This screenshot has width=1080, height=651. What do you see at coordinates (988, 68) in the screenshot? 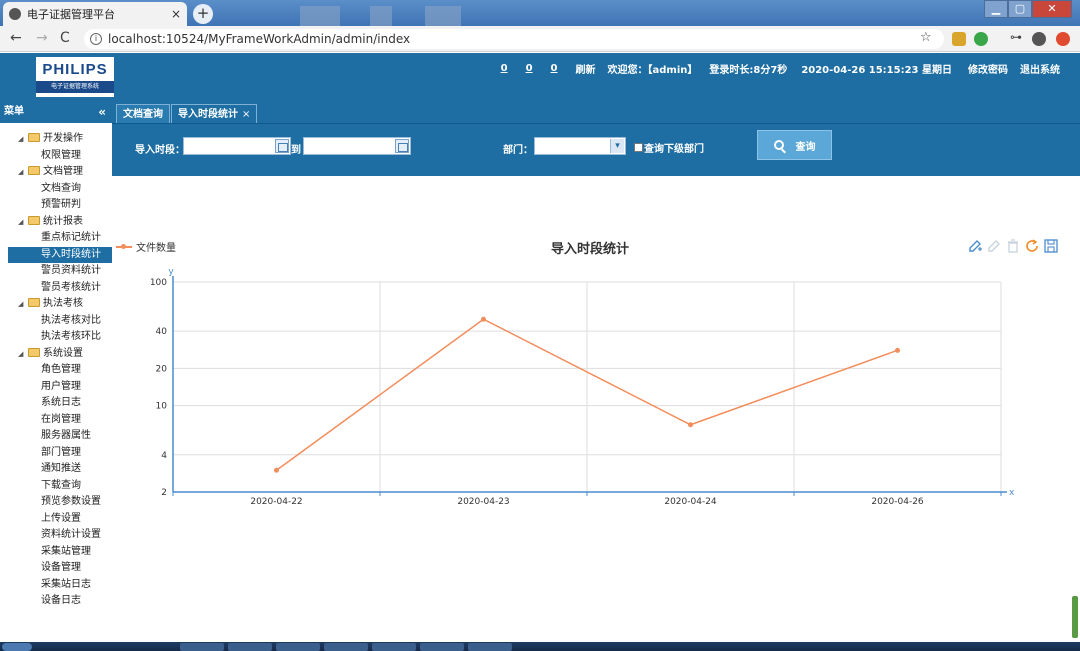
I see `change-password-link: 修改密码` at bounding box center [988, 68].